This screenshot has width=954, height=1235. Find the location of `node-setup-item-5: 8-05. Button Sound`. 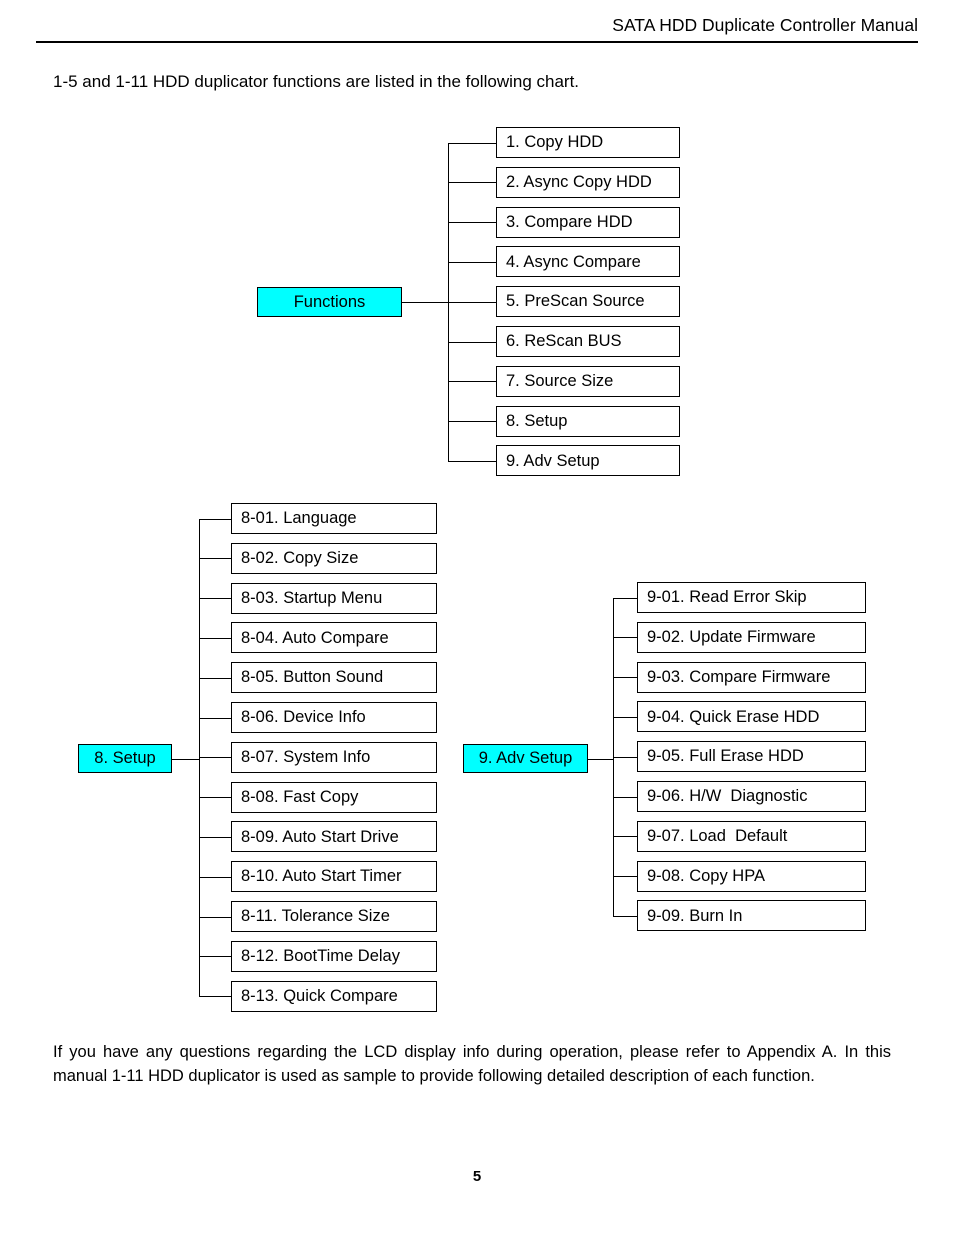

node-setup-item-5: 8-05. Button Sound is located at coordinates (334, 678).